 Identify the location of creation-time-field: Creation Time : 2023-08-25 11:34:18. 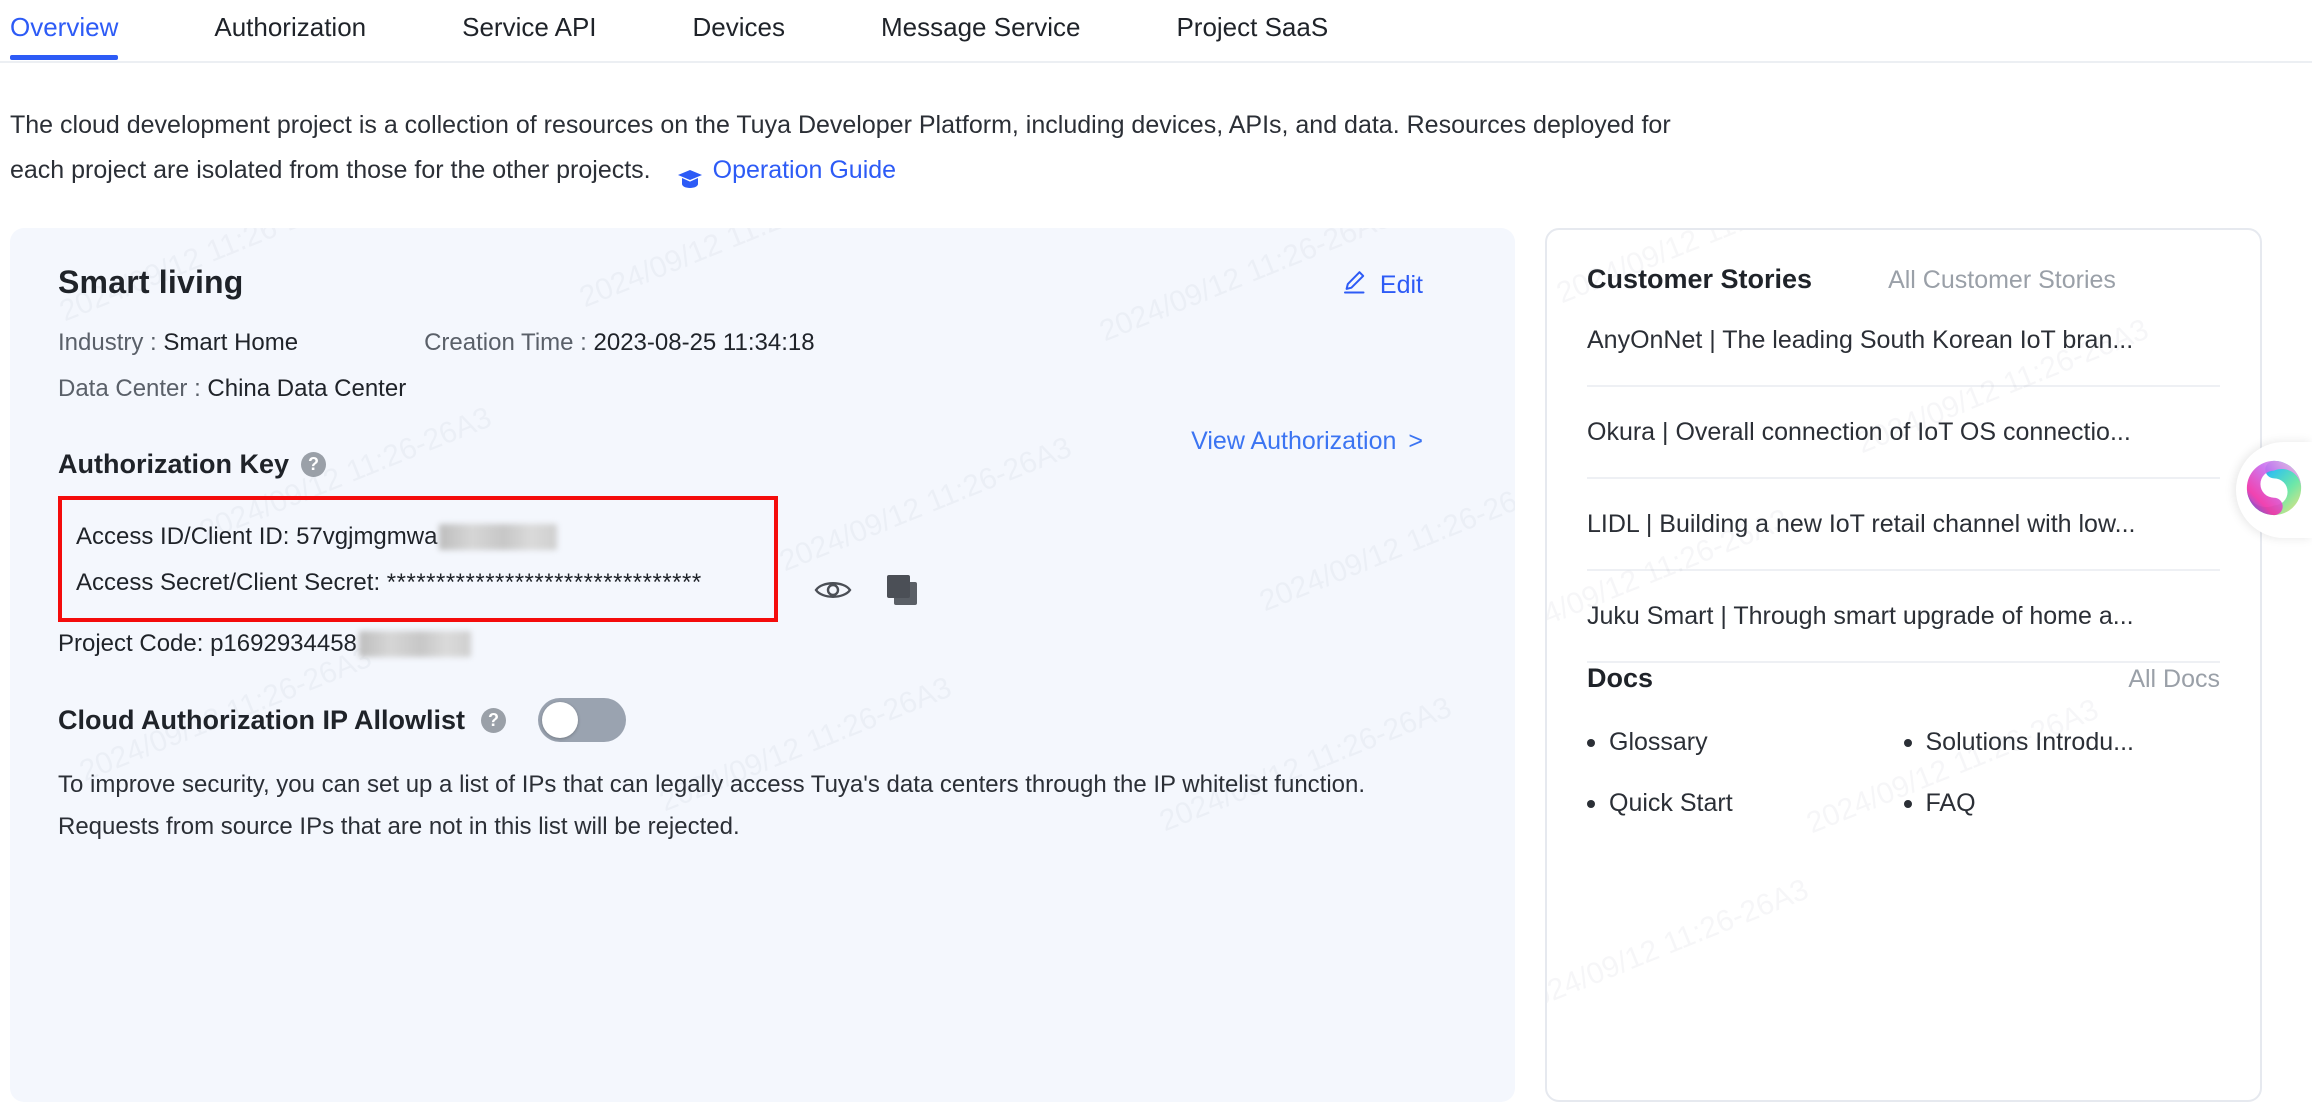
(619, 343).